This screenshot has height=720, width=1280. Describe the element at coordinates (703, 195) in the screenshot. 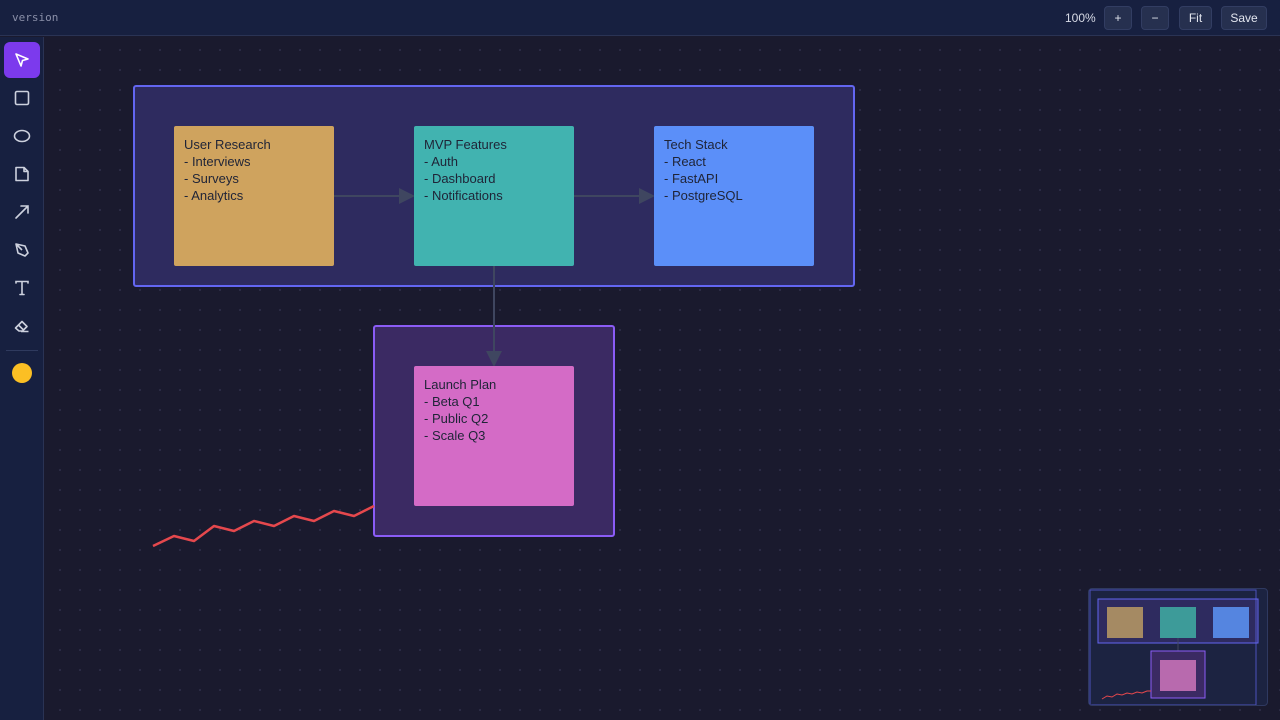

I see `note-line: - PostgreSQL` at that location.